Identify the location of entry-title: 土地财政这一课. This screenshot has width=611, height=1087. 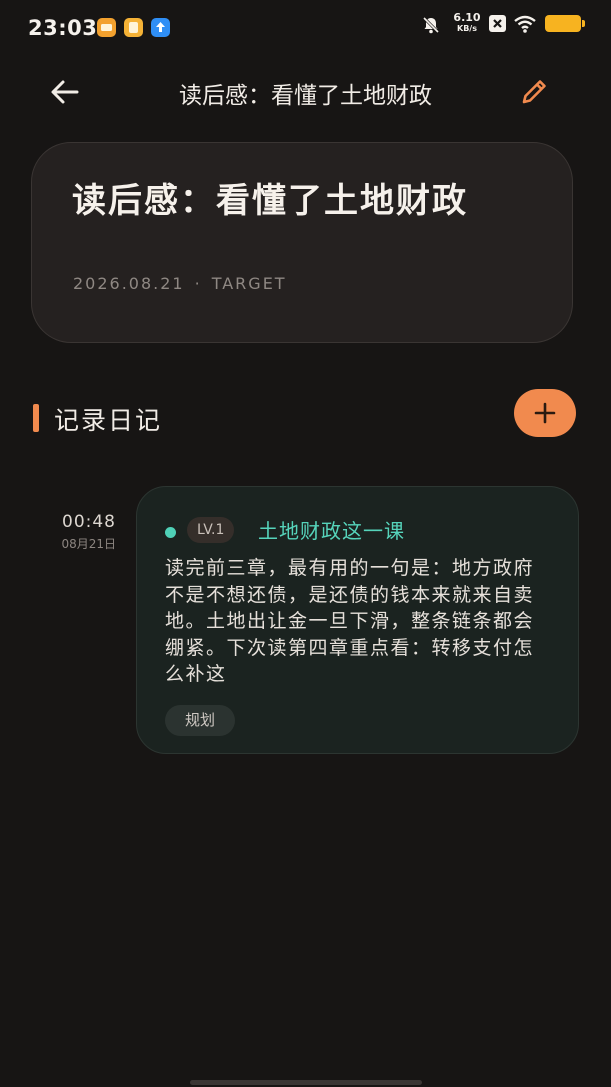
(331, 531).